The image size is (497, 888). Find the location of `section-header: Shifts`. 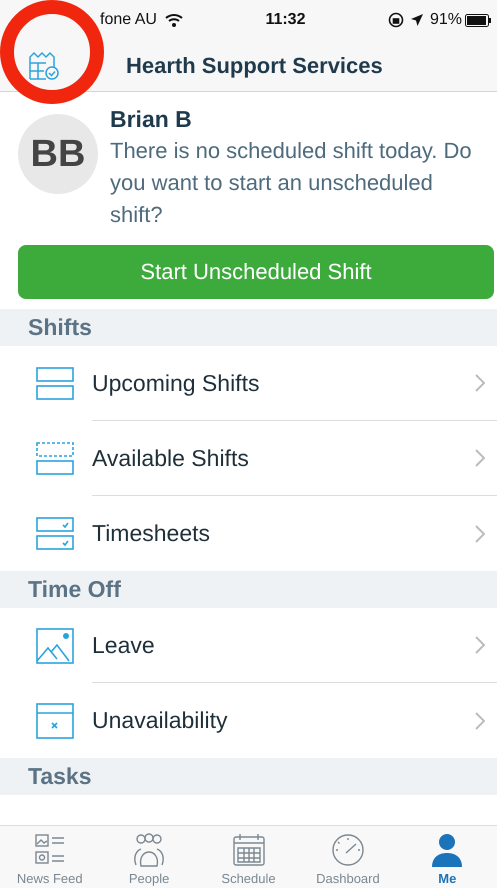

section-header: Shifts is located at coordinates (248, 327).